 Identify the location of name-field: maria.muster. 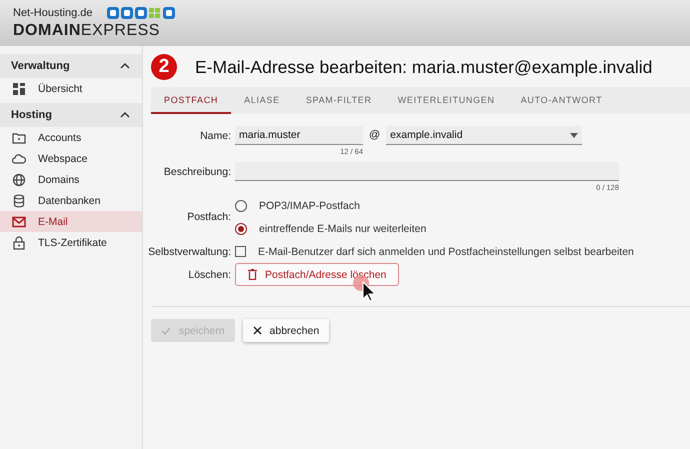
(299, 135).